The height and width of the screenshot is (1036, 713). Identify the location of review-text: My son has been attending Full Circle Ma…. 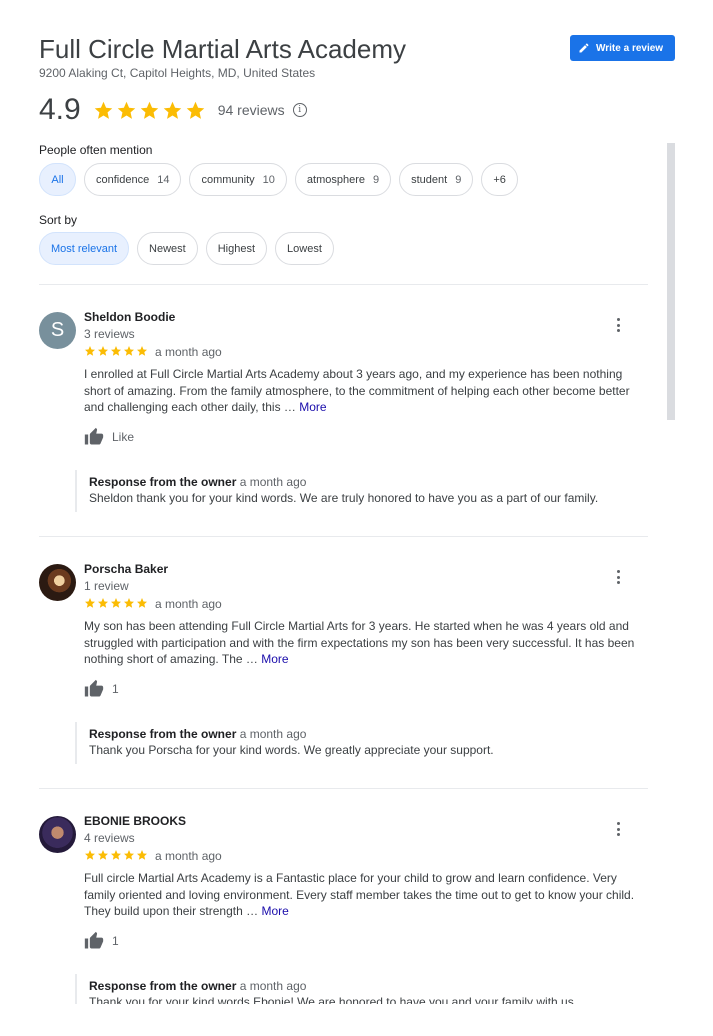
(359, 642).